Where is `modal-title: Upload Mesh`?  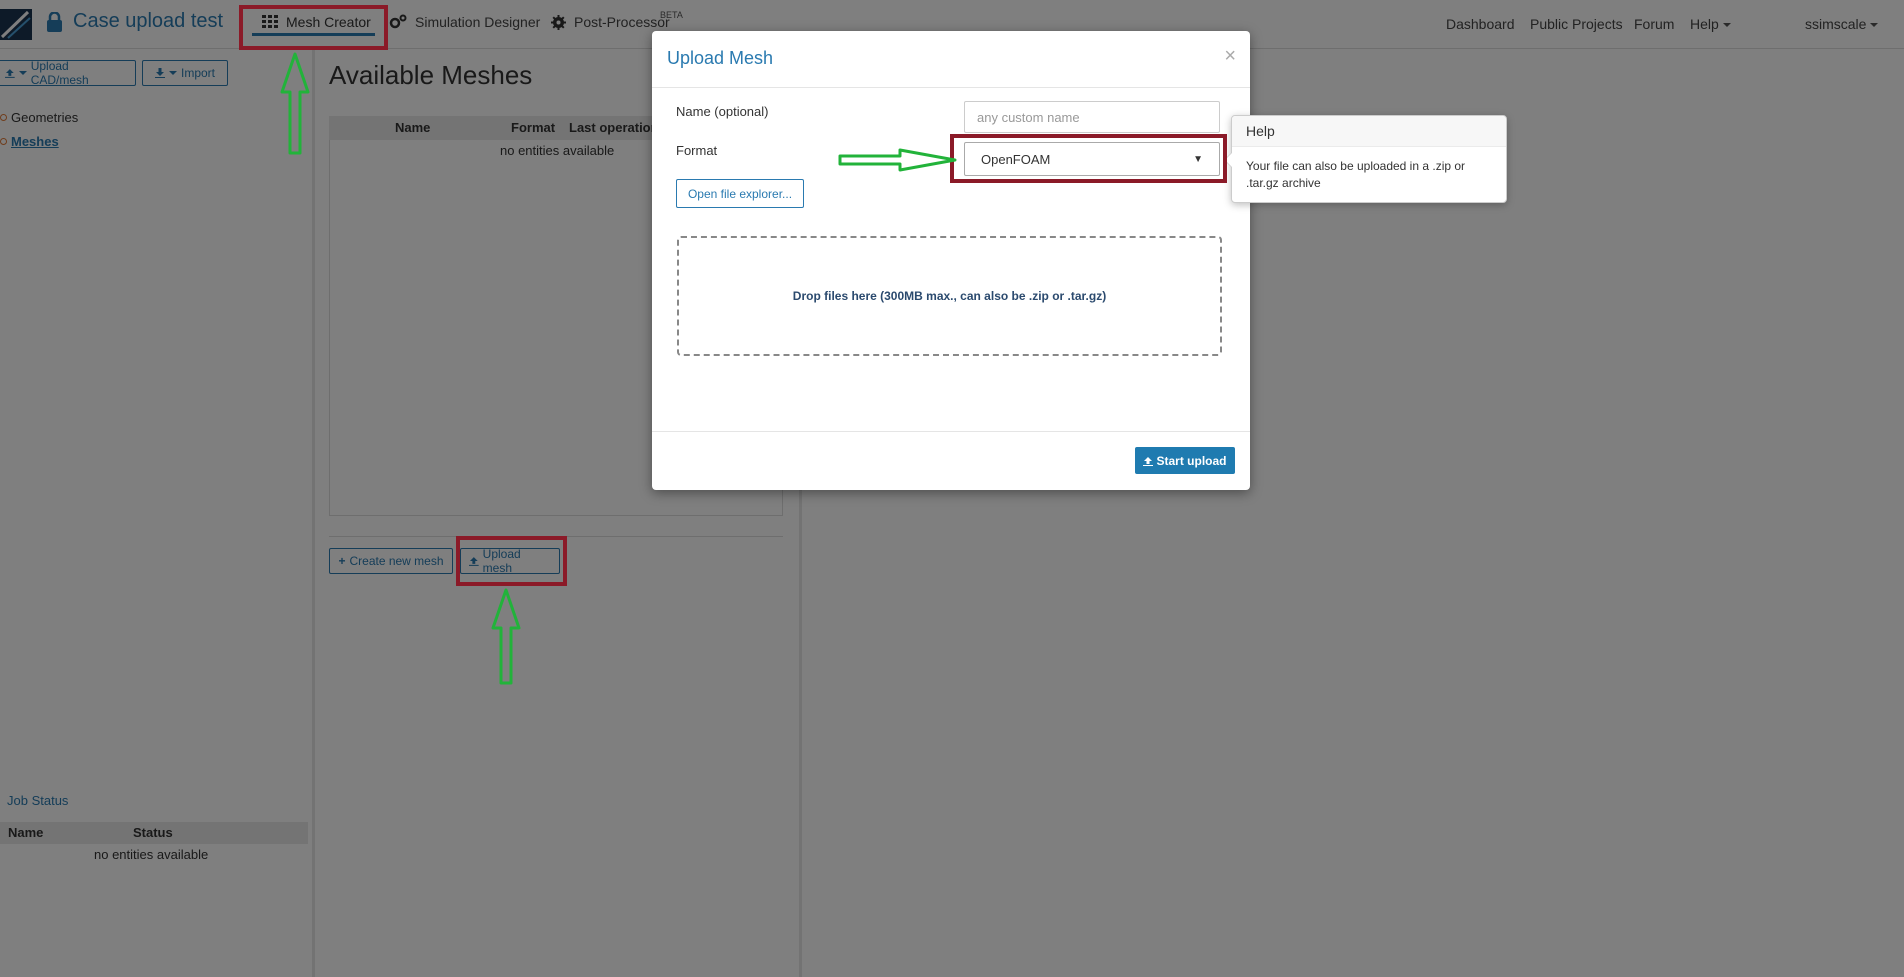 modal-title: Upload Mesh is located at coordinates (720, 58).